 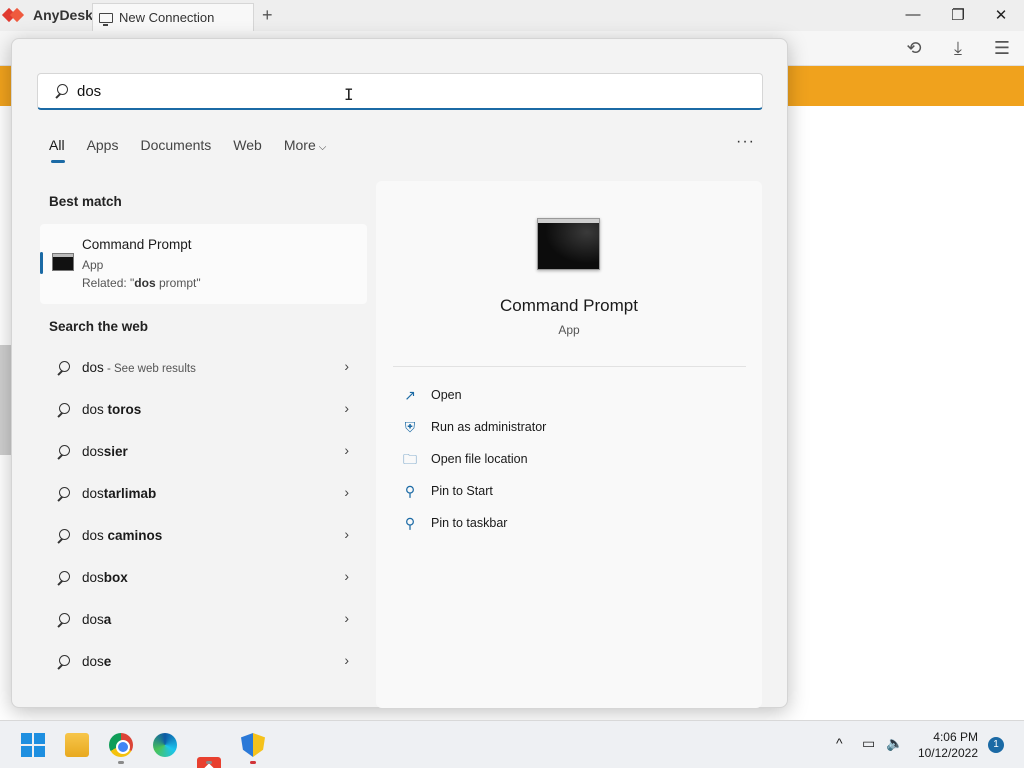 What do you see at coordinates (112, 409) in the screenshot?
I see `web-result-label: dos toros` at bounding box center [112, 409].